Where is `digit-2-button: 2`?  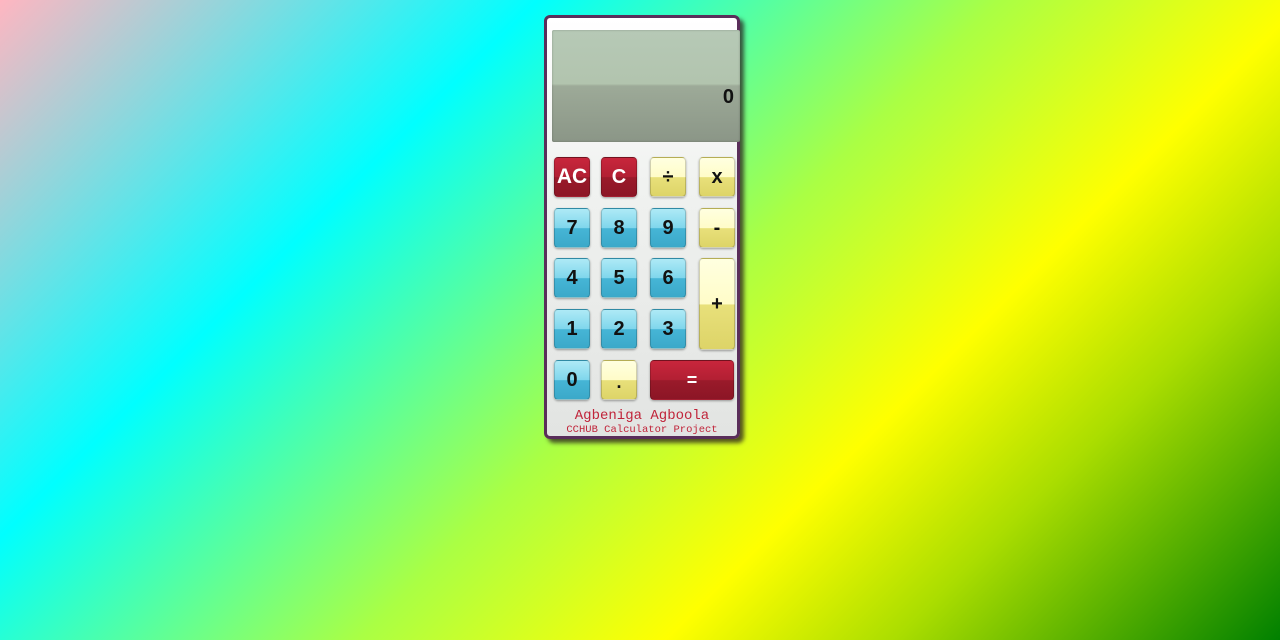 digit-2-button: 2 is located at coordinates (619, 329).